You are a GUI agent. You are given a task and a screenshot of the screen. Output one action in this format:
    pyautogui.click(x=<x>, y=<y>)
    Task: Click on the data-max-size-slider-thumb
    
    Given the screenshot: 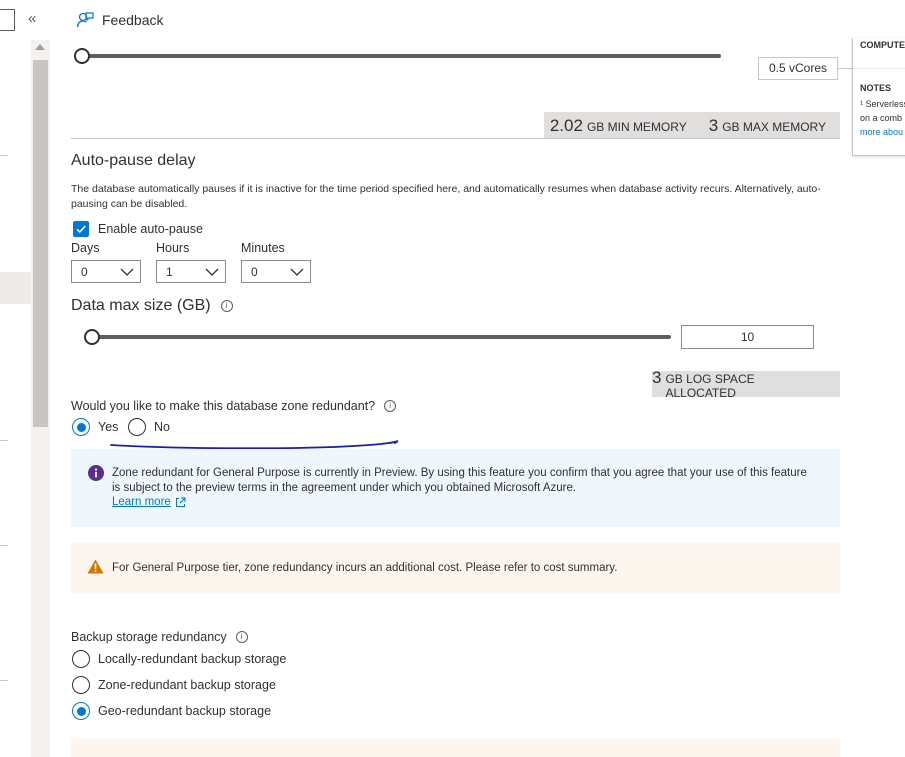 What is the action you would take?
    pyautogui.click(x=92, y=337)
    